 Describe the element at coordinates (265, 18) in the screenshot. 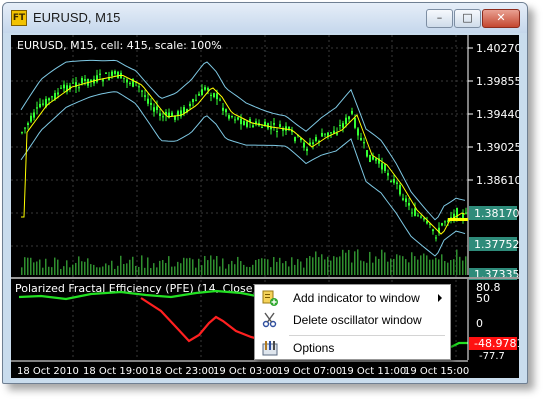

I see `title-bar: FT EURUSD, M15 – □ ✕` at that location.